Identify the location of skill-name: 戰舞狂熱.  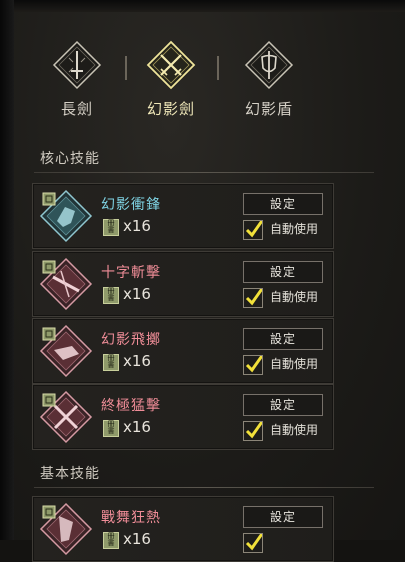
(131, 518).